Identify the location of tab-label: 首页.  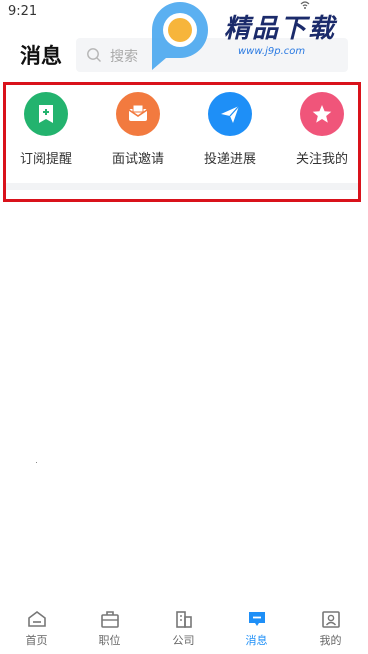
(36, 640).